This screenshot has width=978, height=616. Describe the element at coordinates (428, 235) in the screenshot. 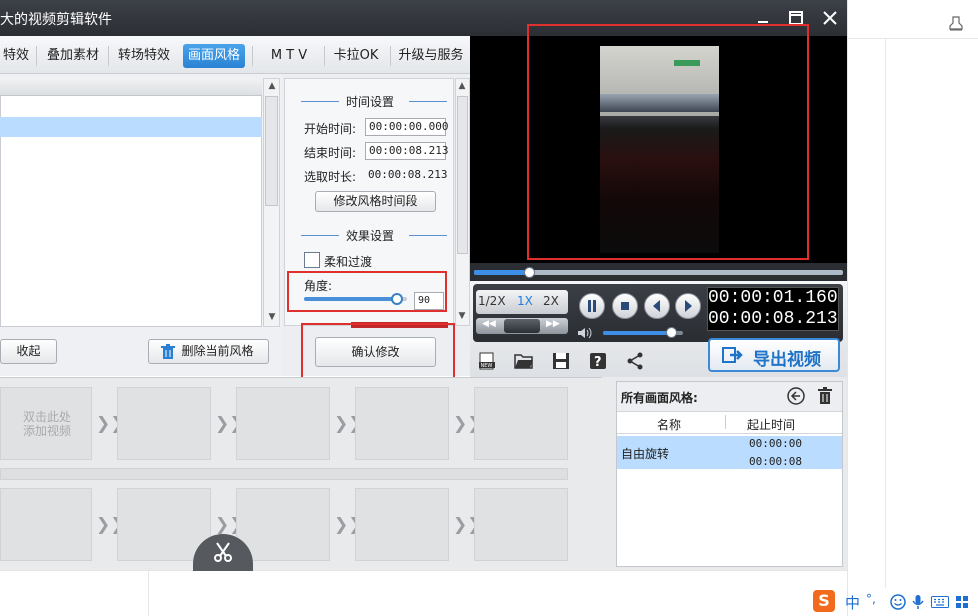

I see `section-rule` at that location.